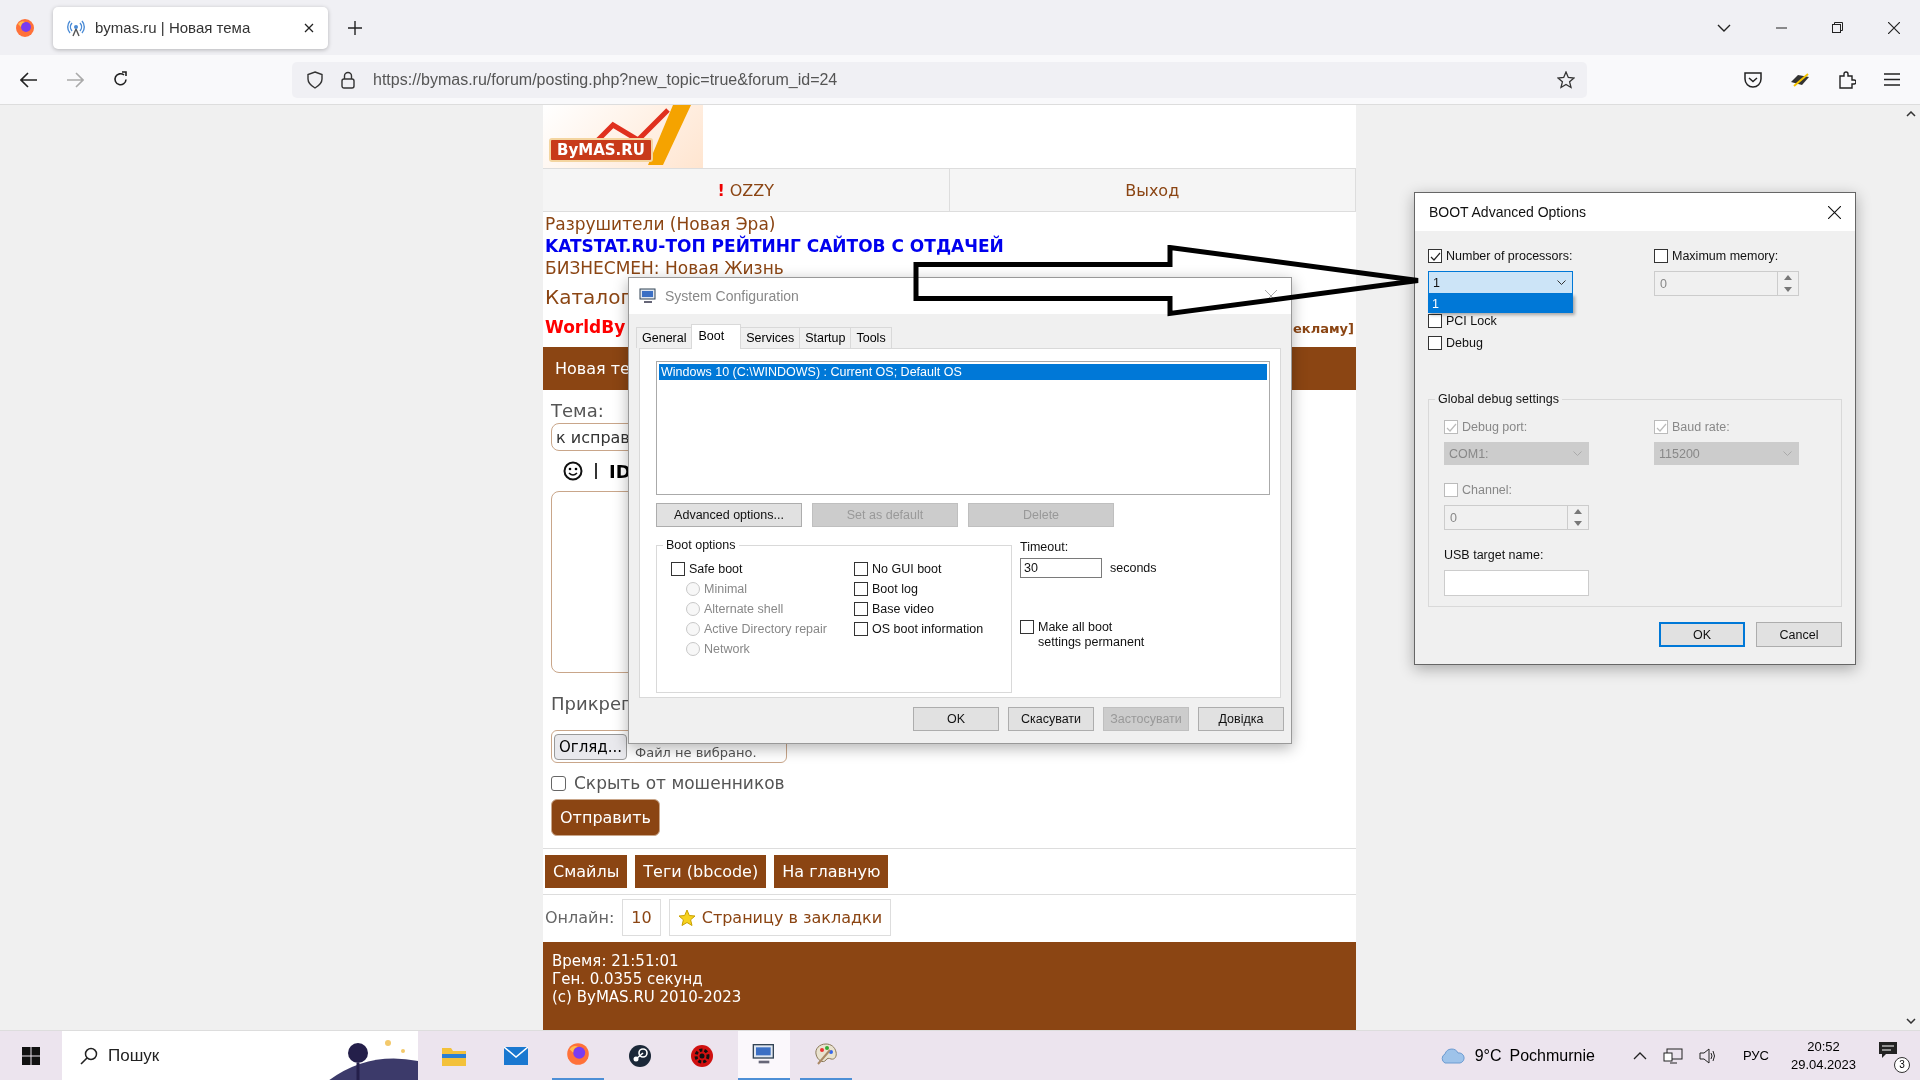  Describe the element at coordinates (831, 871) in the screenshot. I see `nav-button: На главную` at that location.